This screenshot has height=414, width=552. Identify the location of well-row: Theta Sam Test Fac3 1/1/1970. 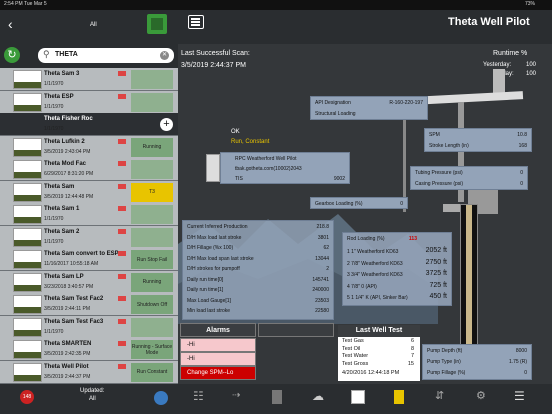
(89, 327).